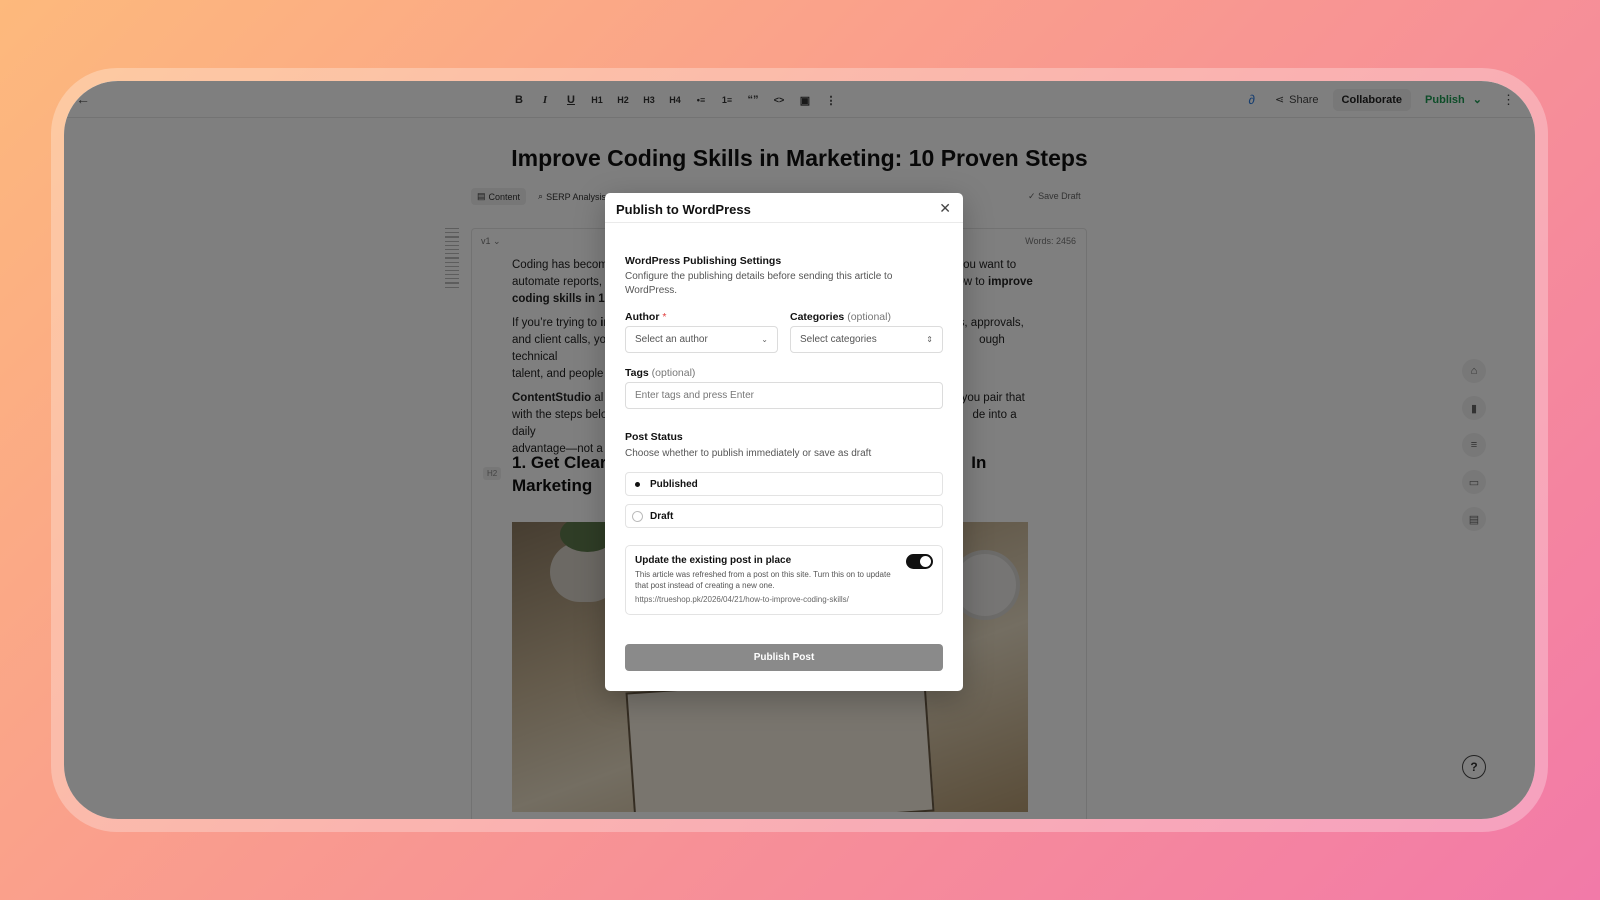  Describe the element at coordinates (764, 339) in the screenshot. I see `chevron-down-icon: ⌄` at that location.